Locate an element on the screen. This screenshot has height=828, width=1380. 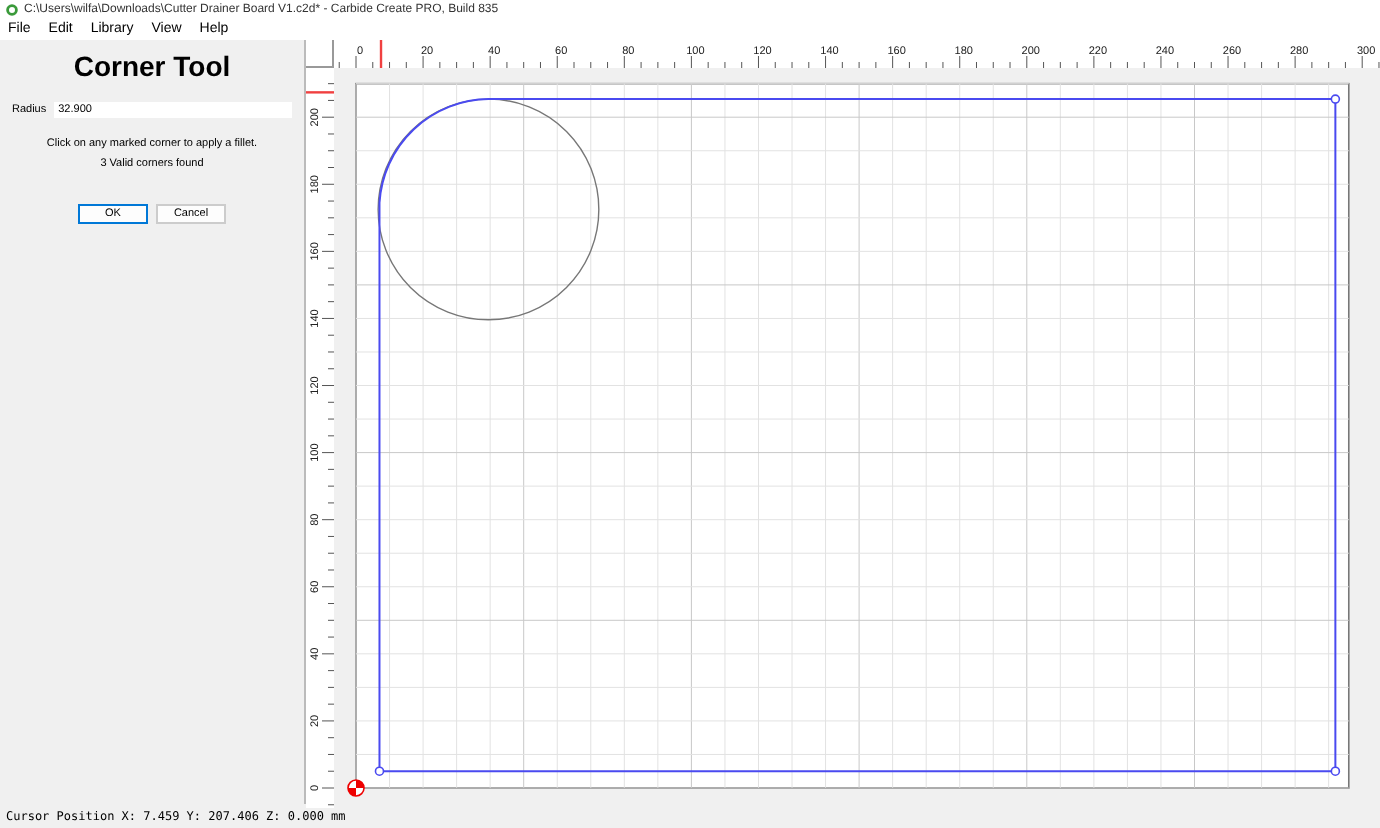
origin-marker-icon is located at coordinates (356, 788).